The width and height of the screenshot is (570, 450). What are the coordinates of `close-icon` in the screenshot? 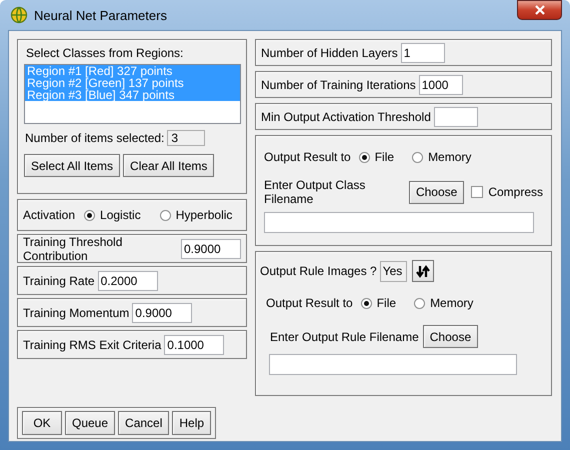 It's located at (539, 10).